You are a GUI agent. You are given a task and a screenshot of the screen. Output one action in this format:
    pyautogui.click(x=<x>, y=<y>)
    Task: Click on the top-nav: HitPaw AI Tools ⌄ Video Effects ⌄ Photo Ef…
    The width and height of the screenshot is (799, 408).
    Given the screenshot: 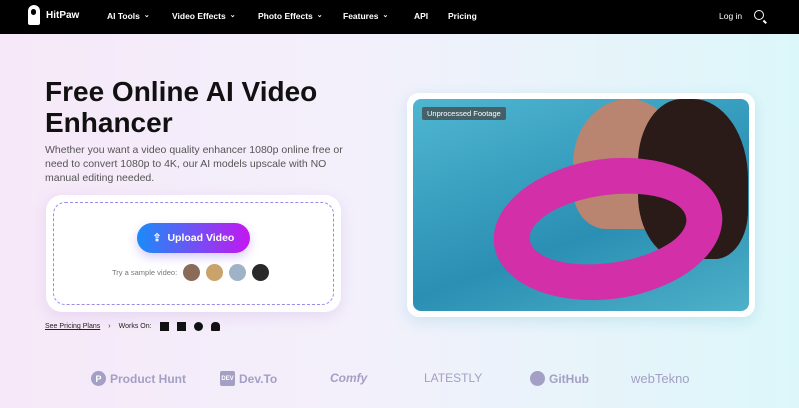 What is the action you would take?
    pyautogui.click(x=399, y=17)
    